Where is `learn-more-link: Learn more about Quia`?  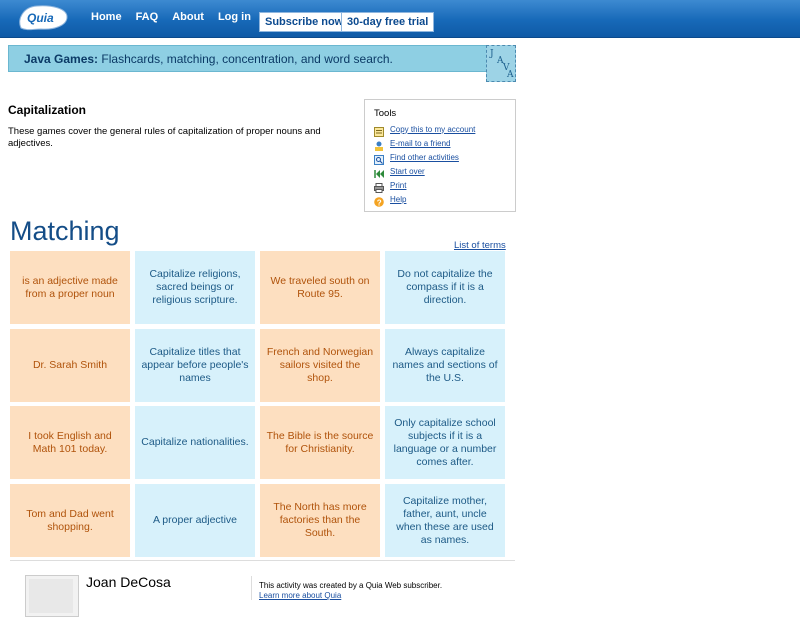
learn-more-link: Learn more about Quia is located at coordinates (300, 595).